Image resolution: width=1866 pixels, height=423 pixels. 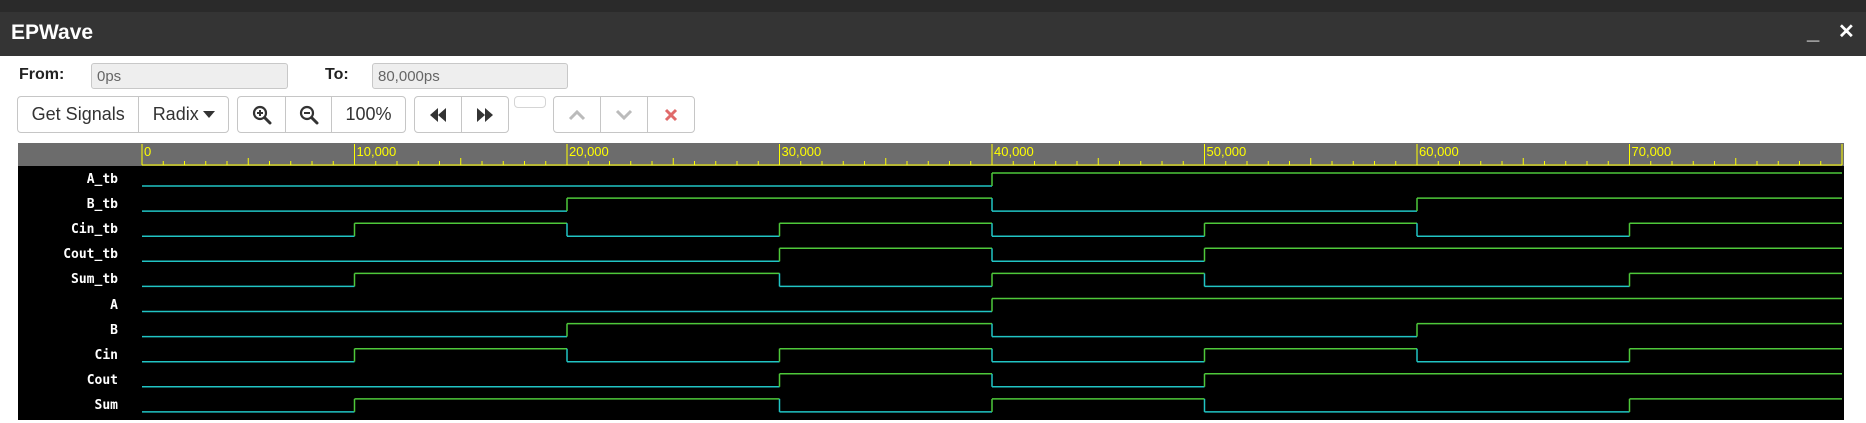 What do you see at coordinates (589, 151) in the screenshot?
I see `tick-label: 20,000` at bounding box center [589, 151].